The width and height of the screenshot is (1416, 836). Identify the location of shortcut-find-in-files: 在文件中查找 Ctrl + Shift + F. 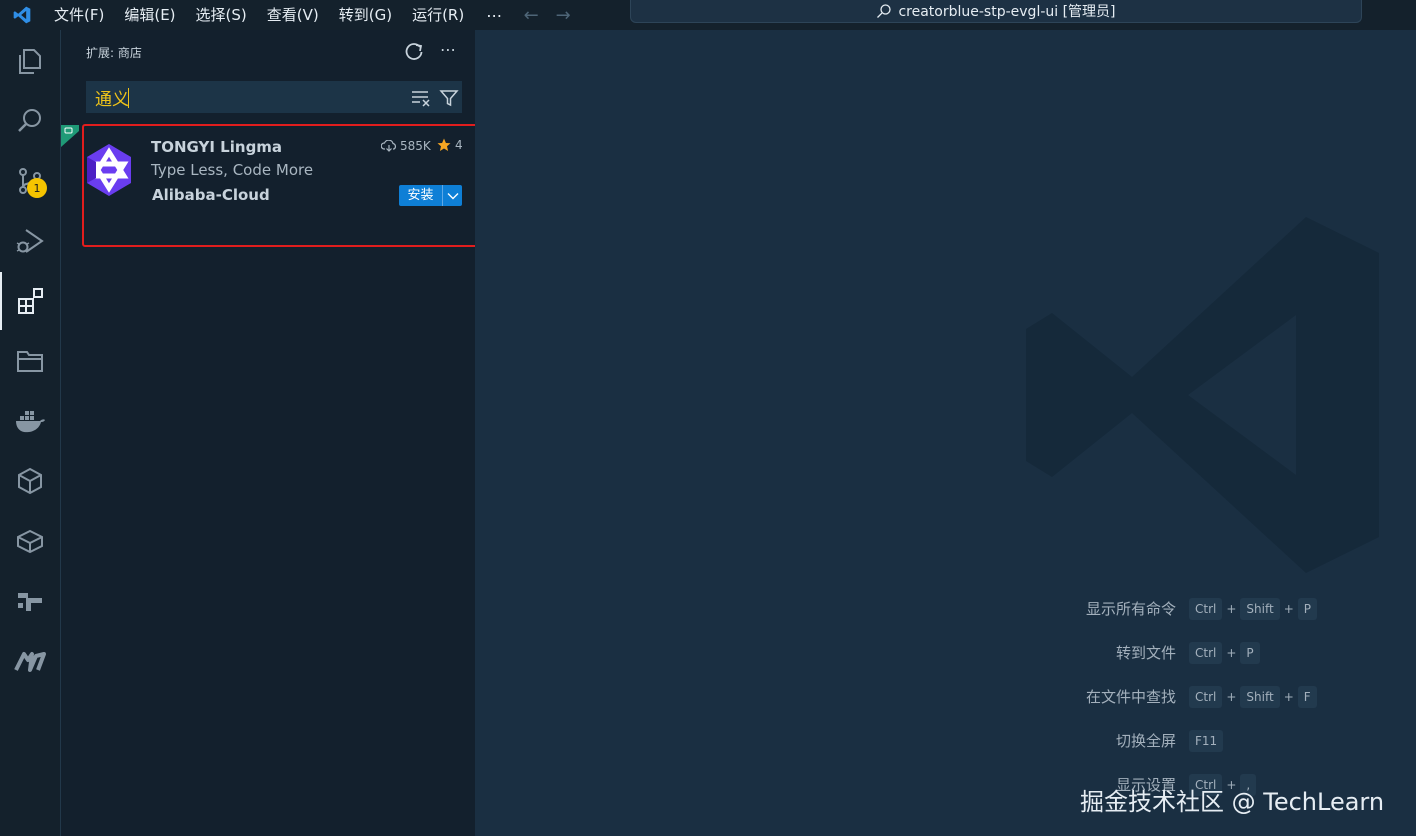
(945, 697).